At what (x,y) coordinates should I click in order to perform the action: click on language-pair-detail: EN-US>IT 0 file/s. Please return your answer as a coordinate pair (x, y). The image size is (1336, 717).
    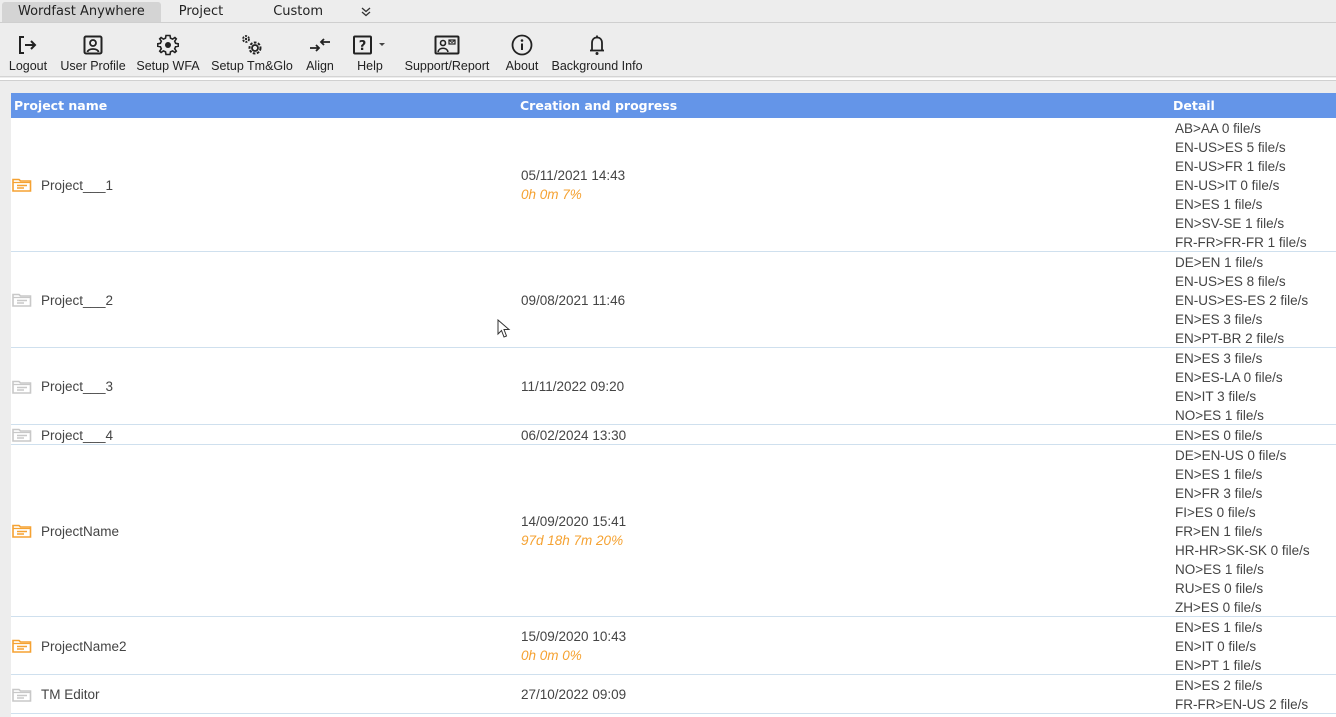
    Looking at the image, I should click on (1227, 185).